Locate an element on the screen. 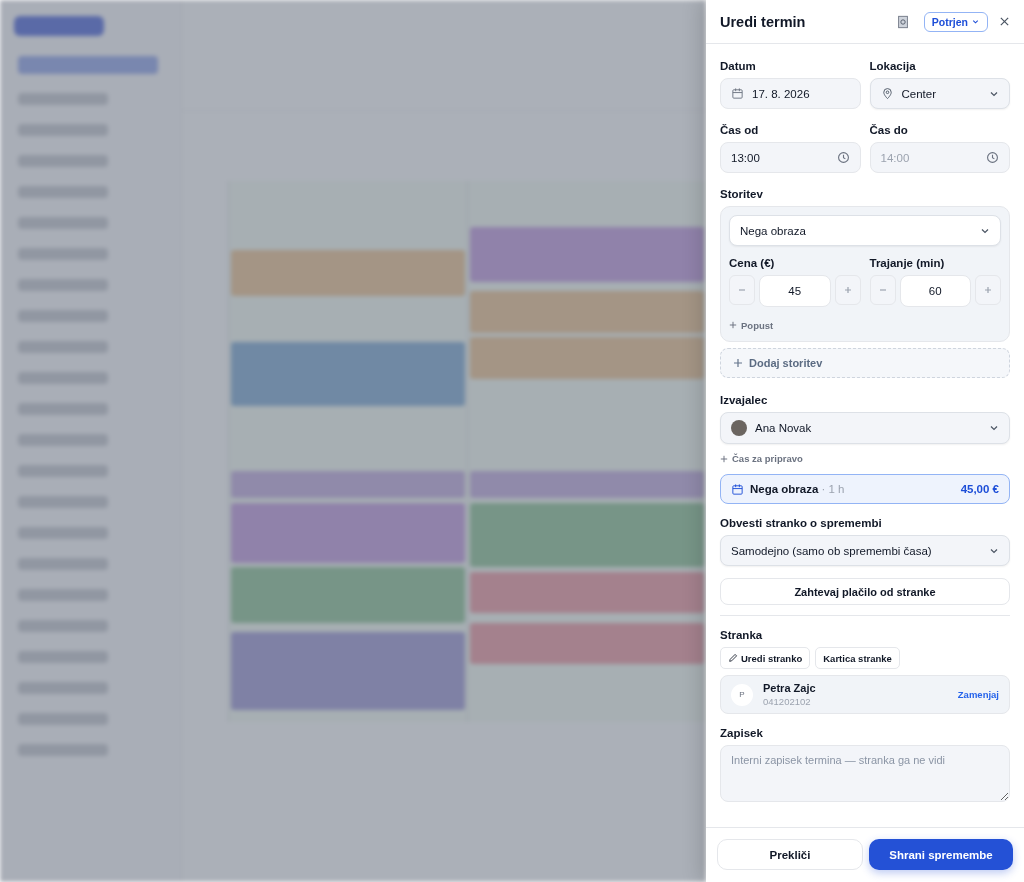 The height and width of the screenshot is (882, 1024). notify-select: Samodejno (samo ob spremembi časa) is located at coordinates (865, 550).